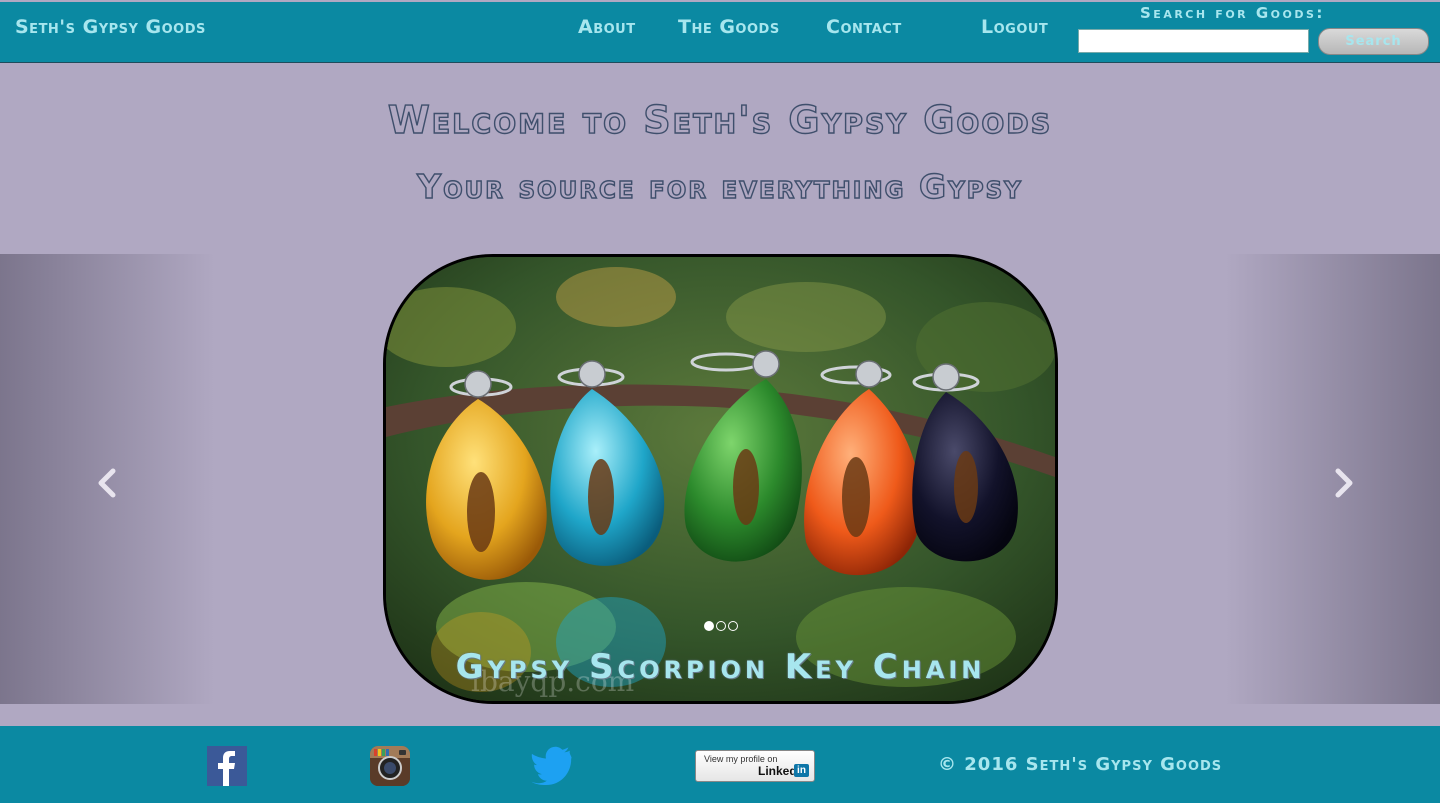  I want to click on twitter-icon, so click(552, 766).